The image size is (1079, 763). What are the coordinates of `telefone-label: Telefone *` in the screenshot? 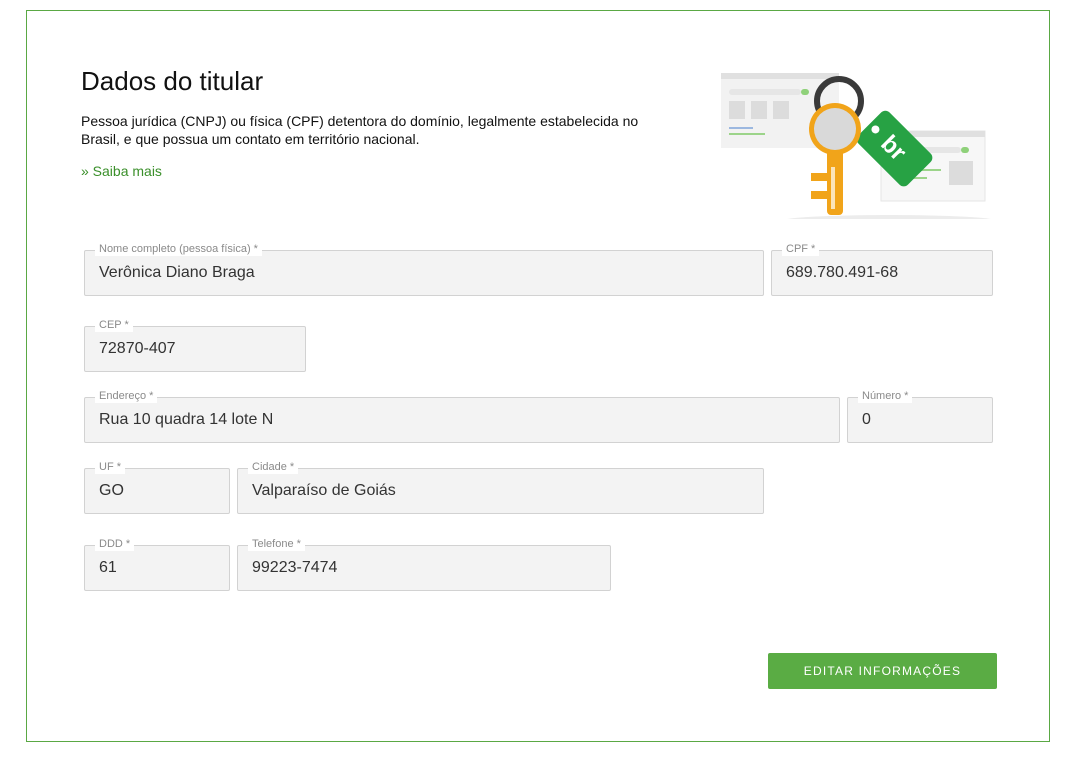 It's located at (276, 544).